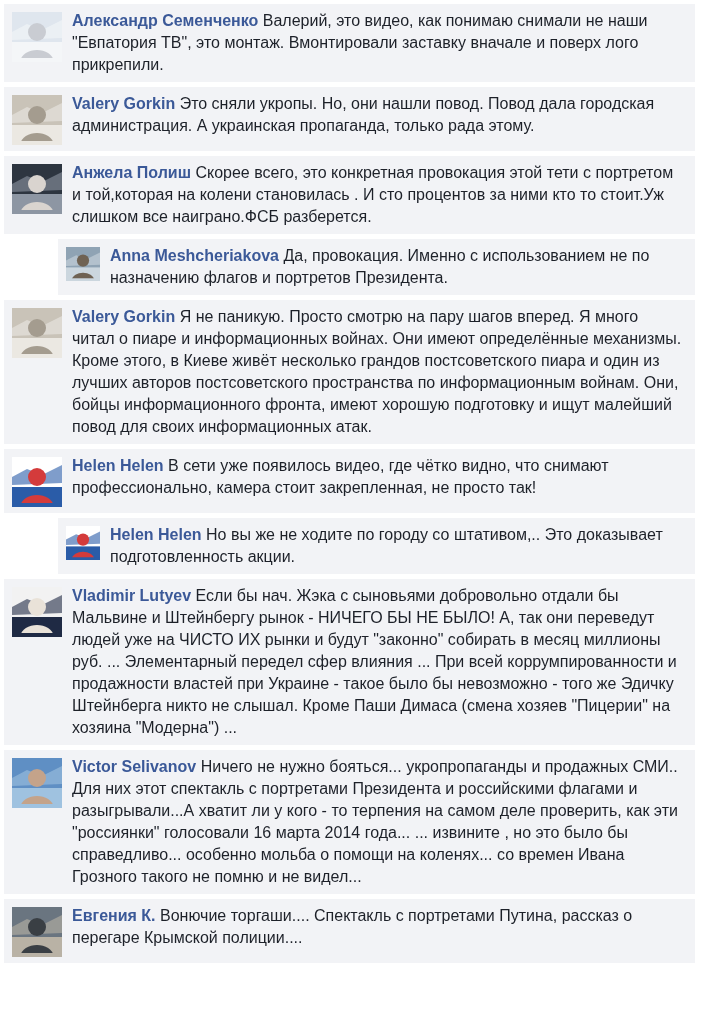 This screenshot has height=1015, width=711. Describe the element at coordinates (134, 766) in the screenshot. I see `author-link: Victor Selivanov` at that location.